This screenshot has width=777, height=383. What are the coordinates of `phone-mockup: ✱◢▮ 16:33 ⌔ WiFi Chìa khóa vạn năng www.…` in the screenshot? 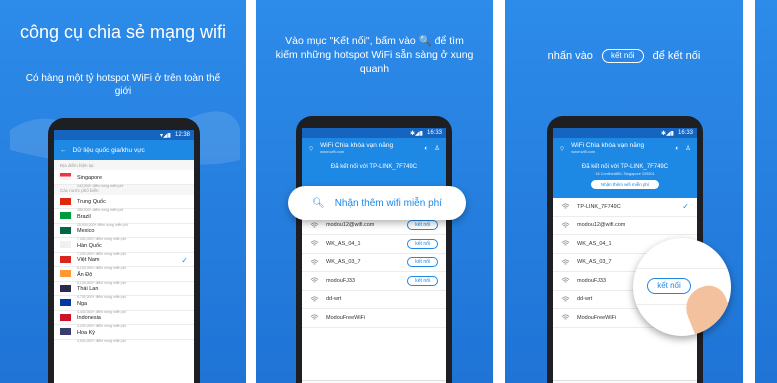 It's located at (374, 249).